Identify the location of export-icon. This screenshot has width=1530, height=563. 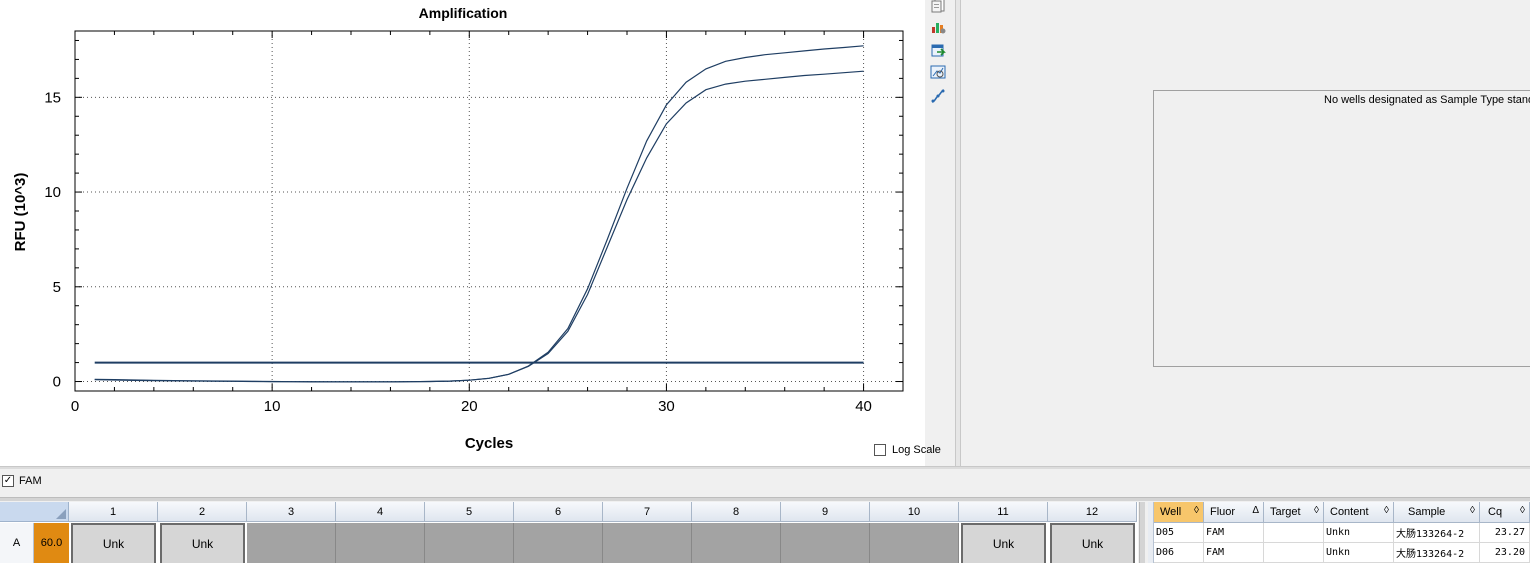
(938, 50).